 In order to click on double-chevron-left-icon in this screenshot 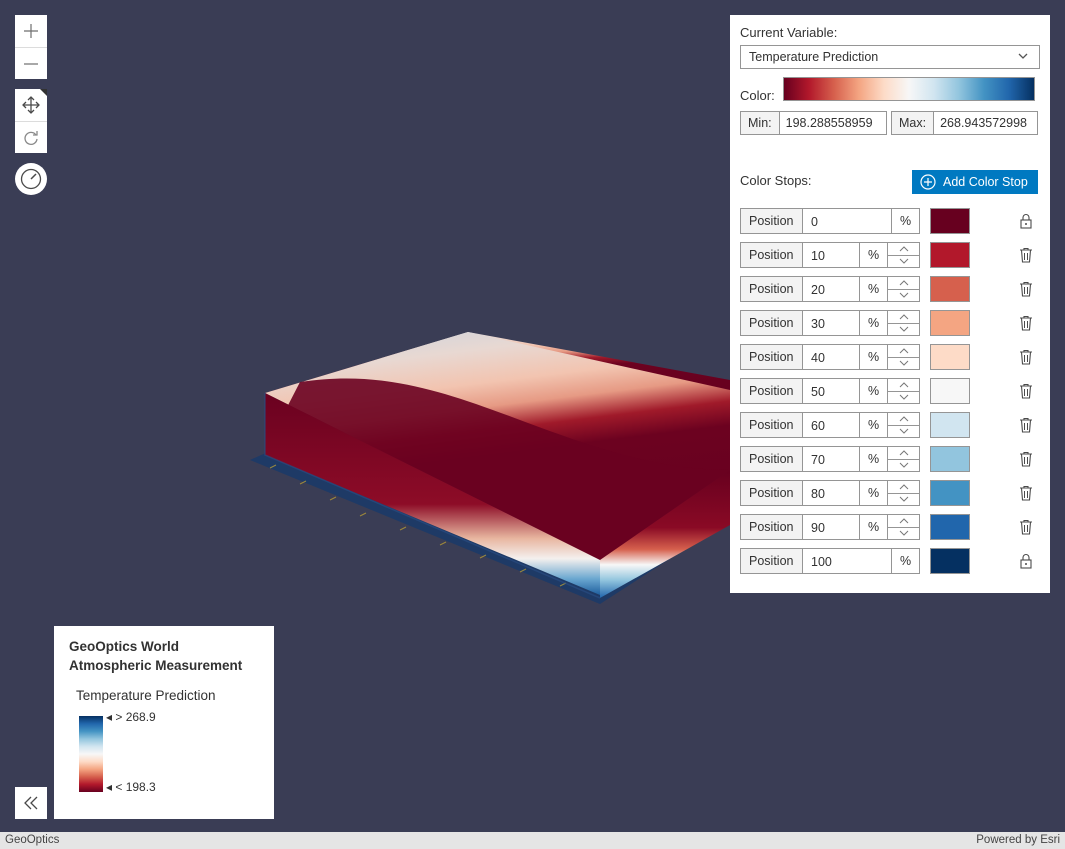, I will do `click(31, 803)`.